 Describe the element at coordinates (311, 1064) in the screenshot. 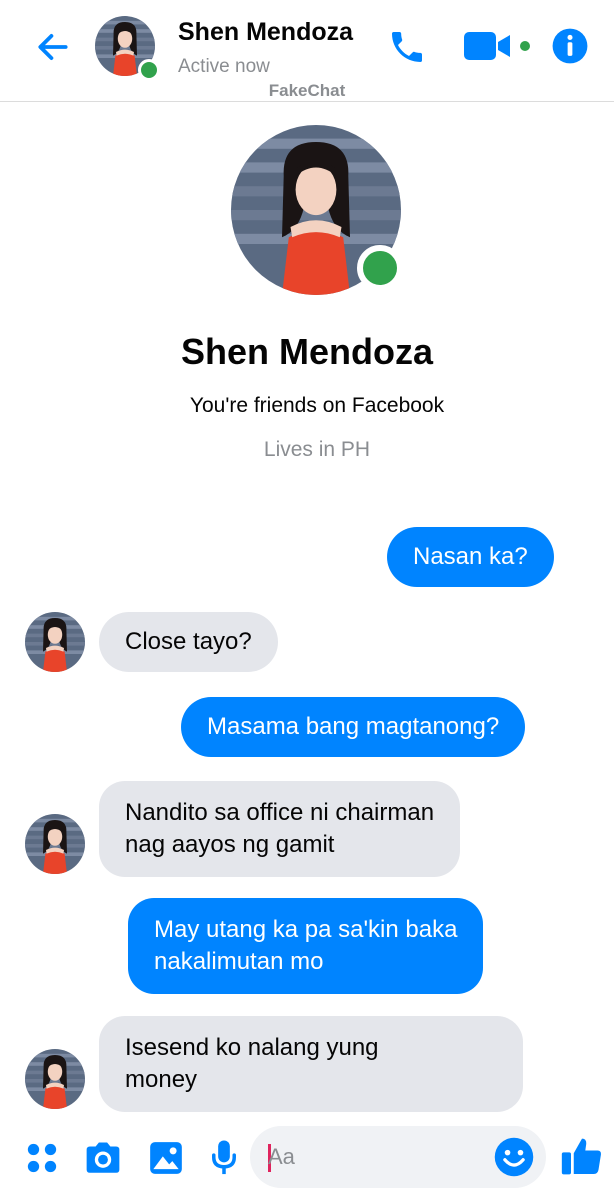

I see `message-bubble-incoming: Isesend ko nalang yung money` at that location.